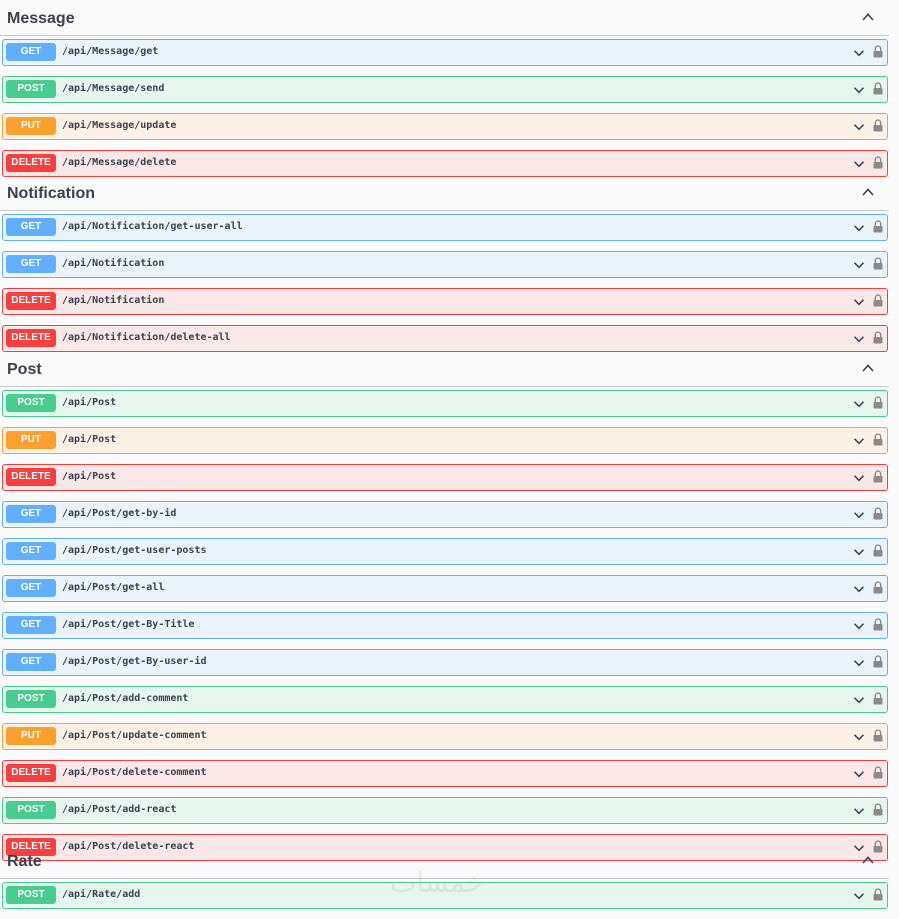  I want to click on operation-post: POST/api/Post, so click(445, 403).